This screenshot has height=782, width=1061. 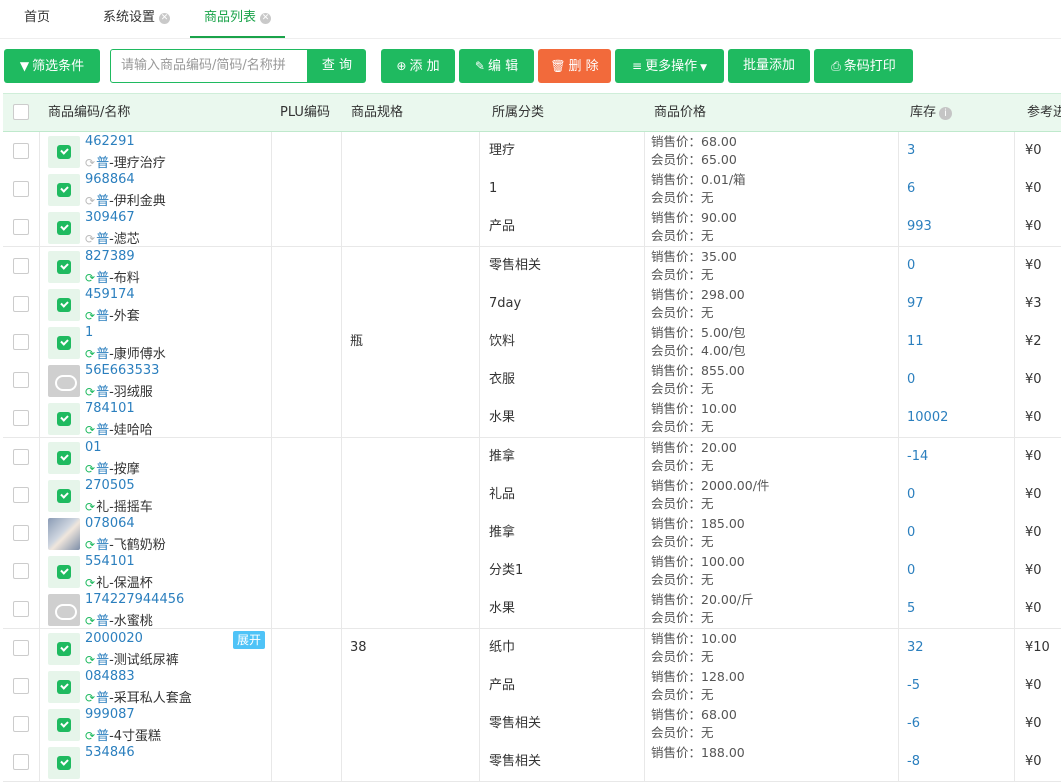 I want to click on query-button: 查 询, so click(x=337, y=66).